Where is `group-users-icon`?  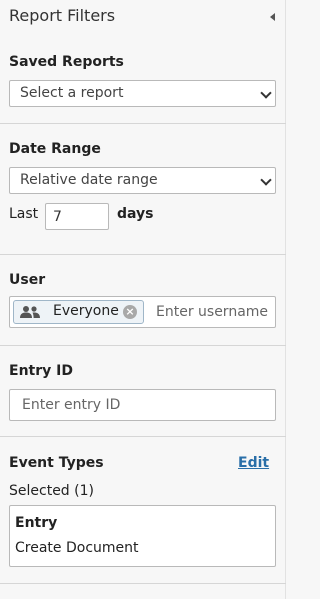 group-users-icon is located at coordinates (30, 312).